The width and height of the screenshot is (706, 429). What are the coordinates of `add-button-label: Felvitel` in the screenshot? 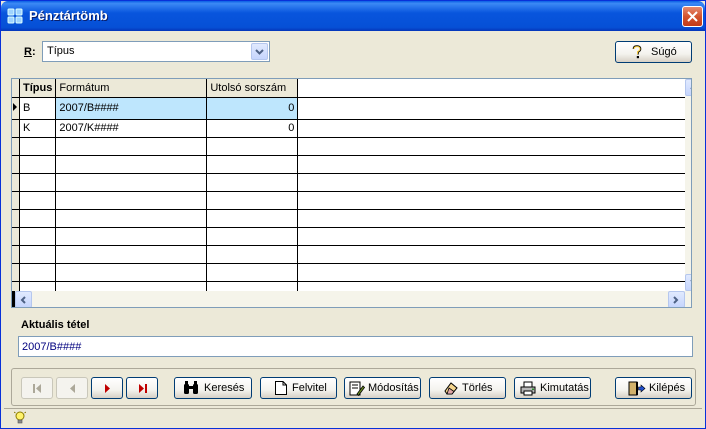 It's located at (309, 388).